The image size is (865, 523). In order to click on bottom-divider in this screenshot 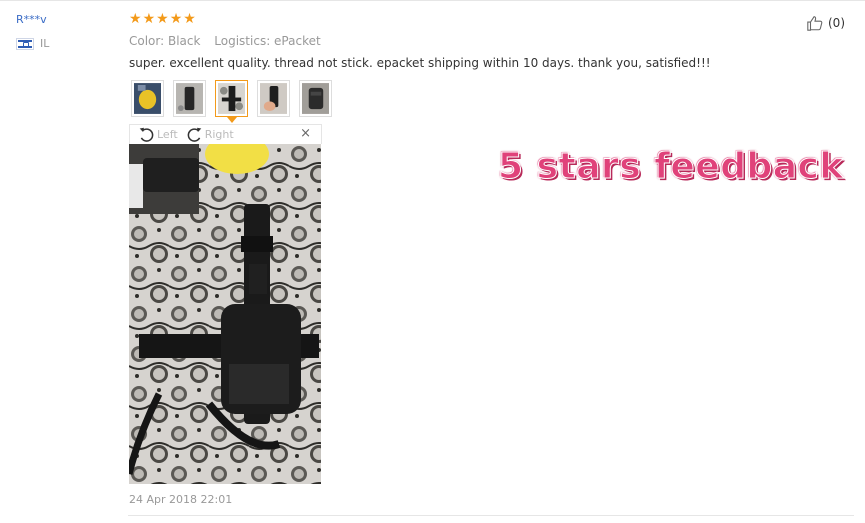, I will do `click(491, 515)`.